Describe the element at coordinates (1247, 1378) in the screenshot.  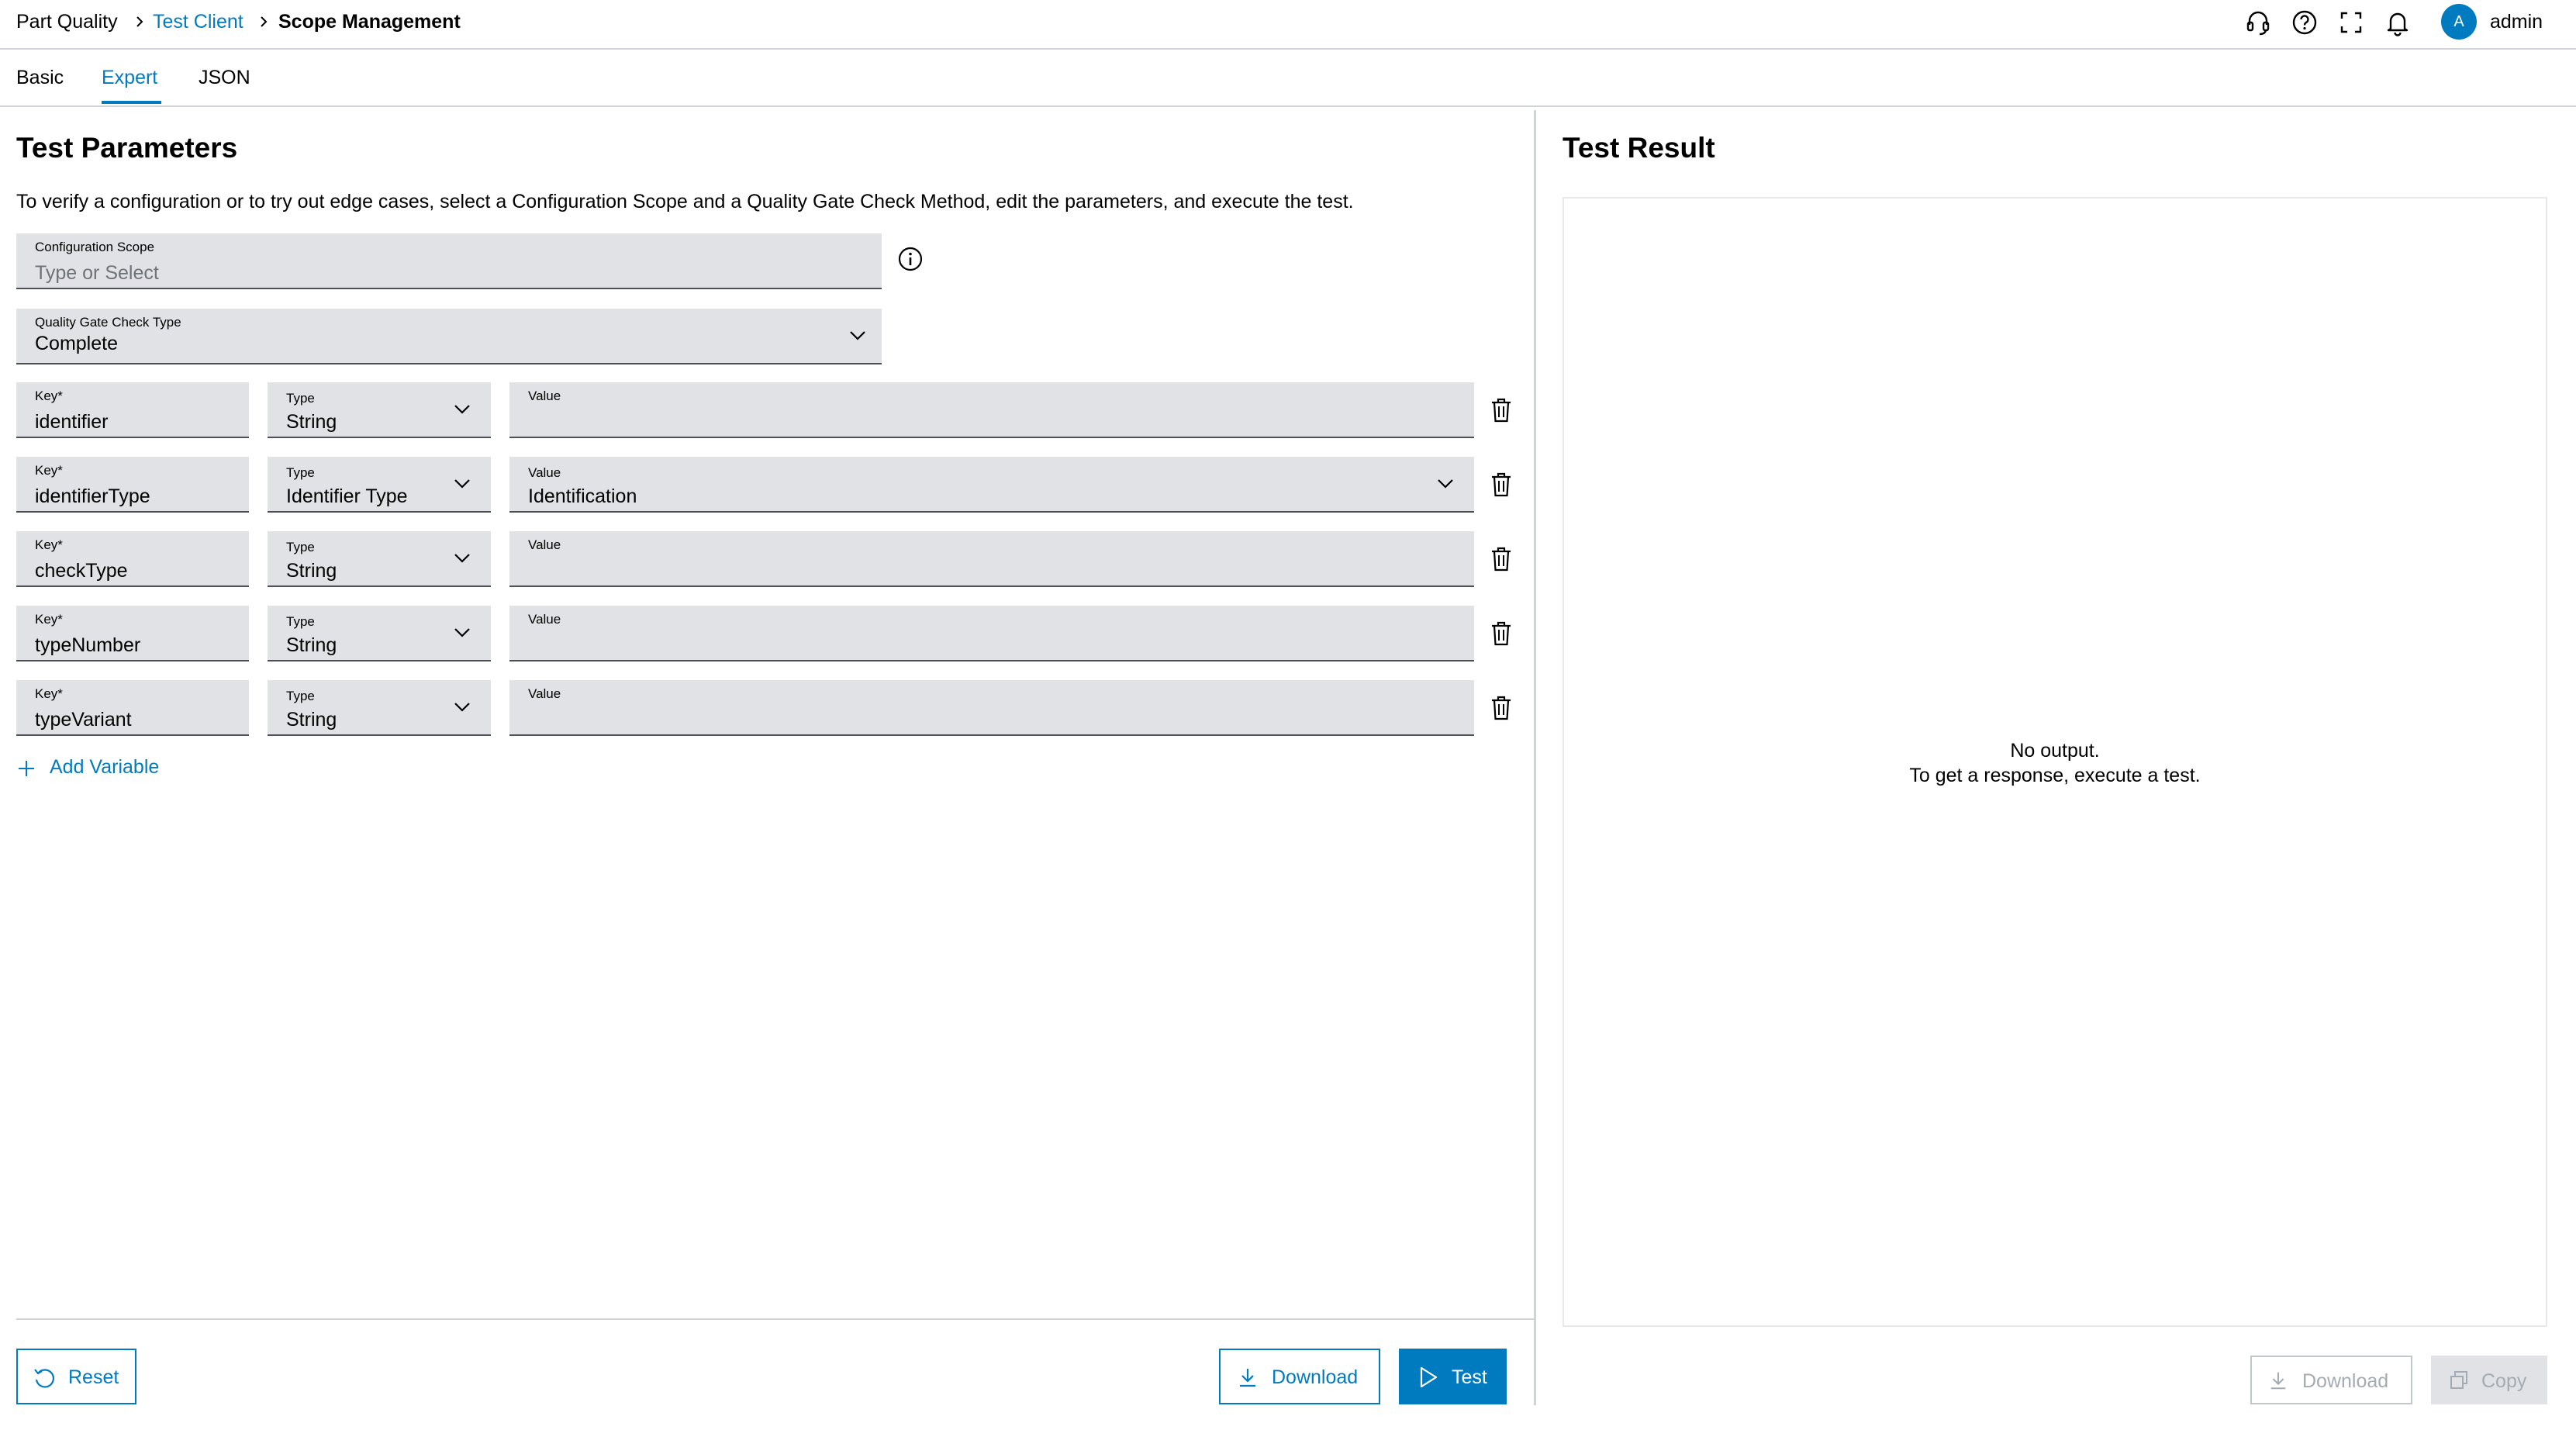
I see `download-icon` at that location.